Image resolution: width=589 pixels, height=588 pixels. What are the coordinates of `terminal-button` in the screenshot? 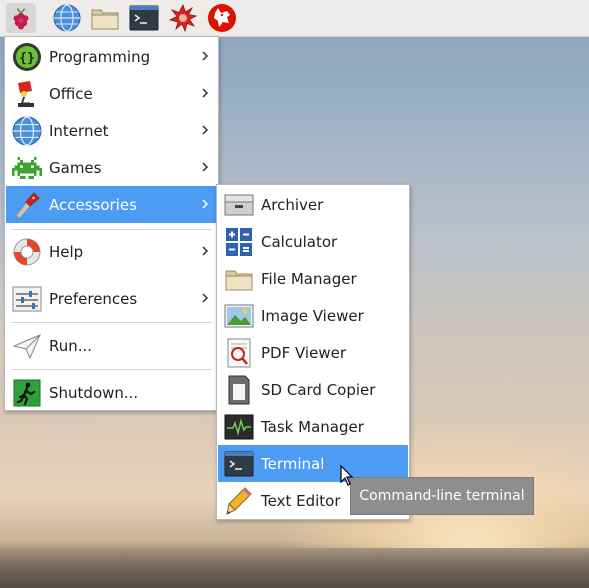 It's located at (144, 18).